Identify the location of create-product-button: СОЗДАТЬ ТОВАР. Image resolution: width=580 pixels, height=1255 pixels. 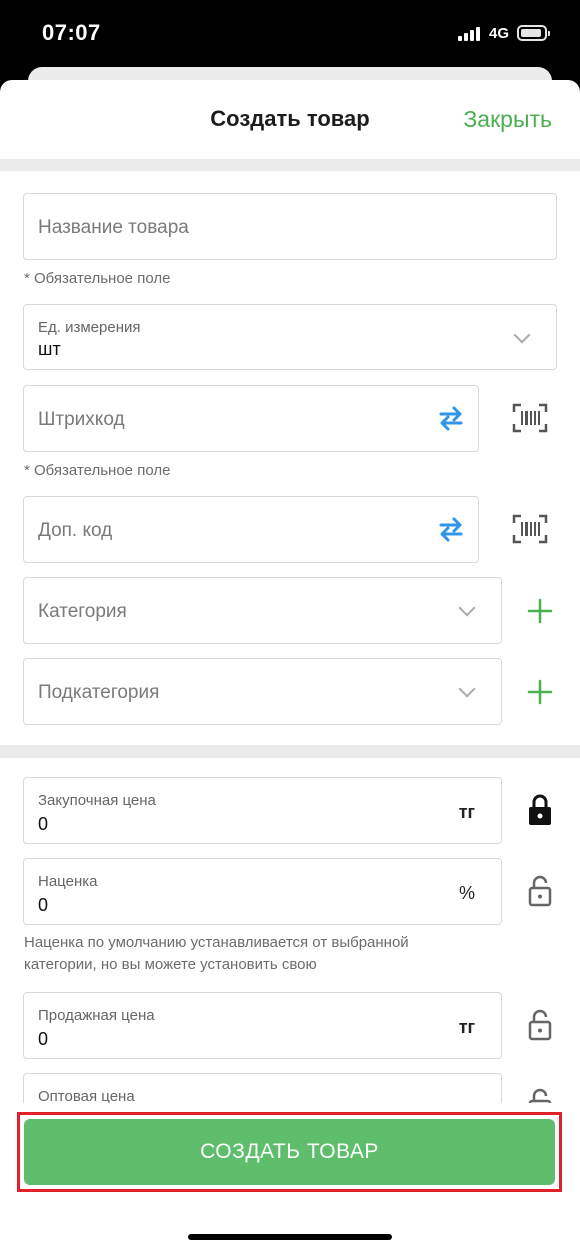
(289, 1152).